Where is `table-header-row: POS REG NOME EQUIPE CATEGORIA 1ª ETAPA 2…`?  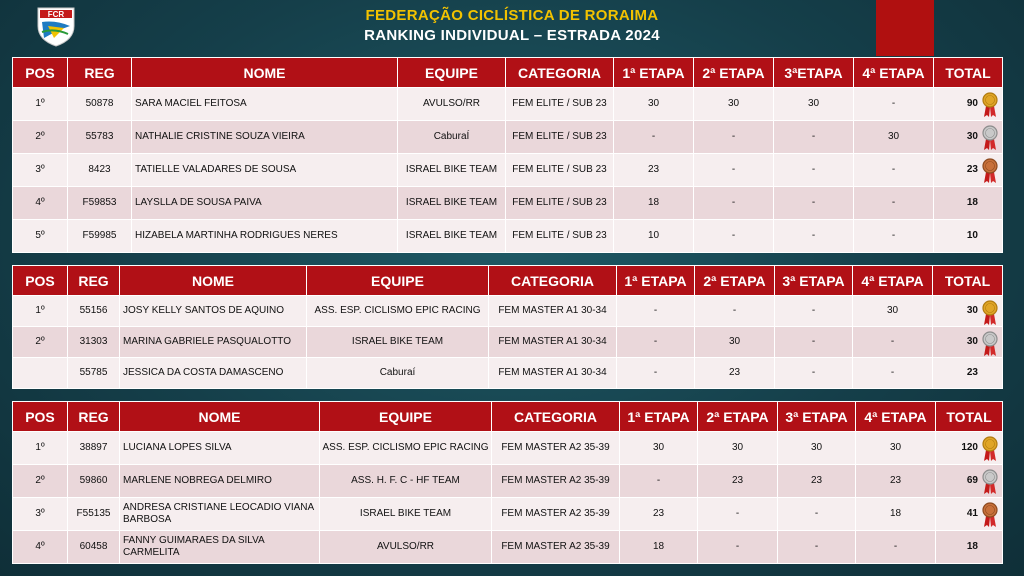 table-header-row: POS REG NOME EQUIPE CATEGORIA 1ª ETAPA 2… is located at coordinates (507, 280).